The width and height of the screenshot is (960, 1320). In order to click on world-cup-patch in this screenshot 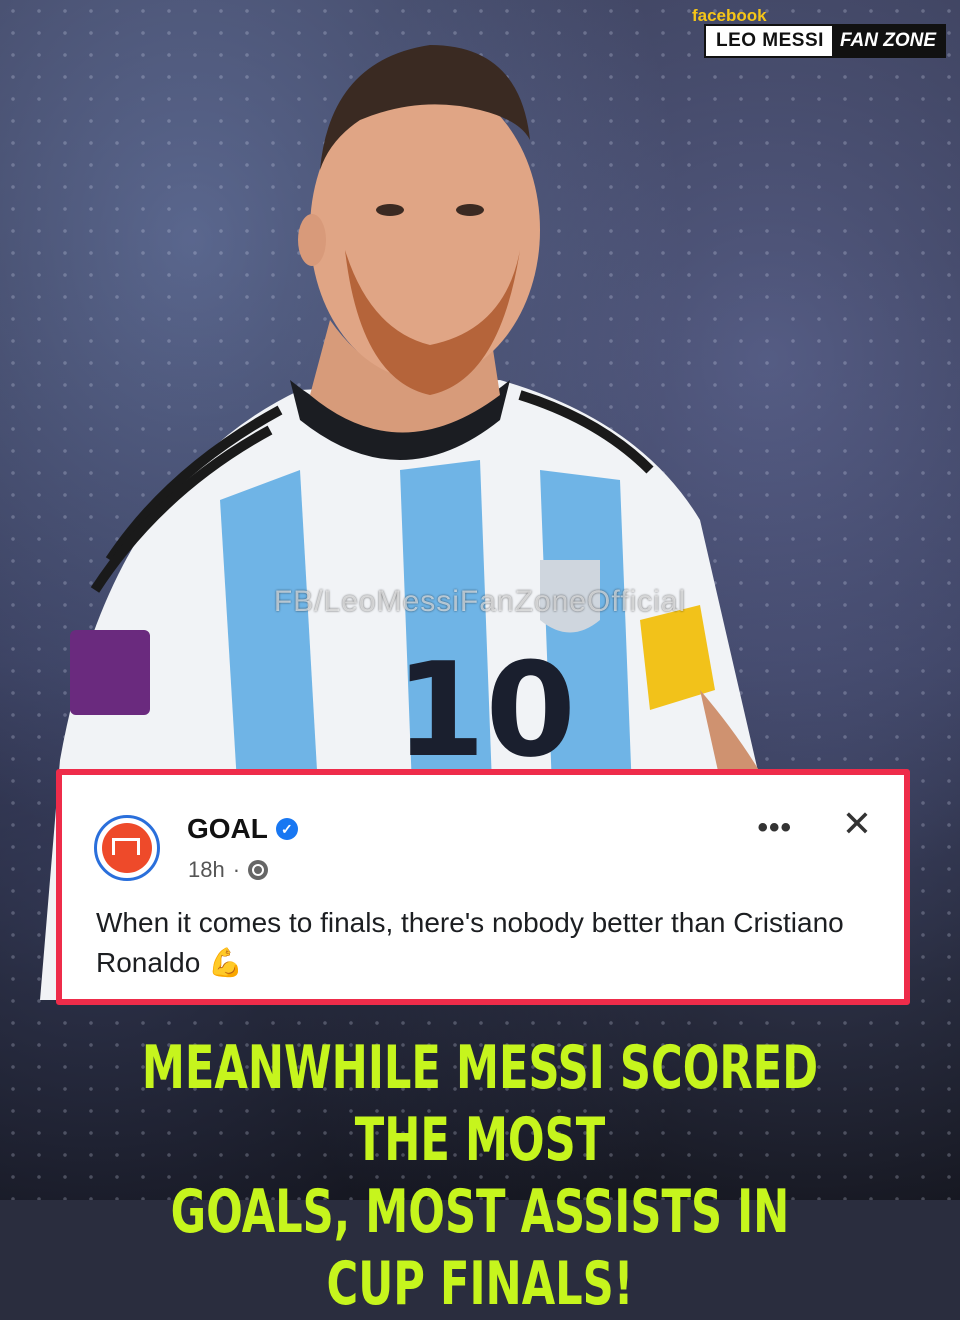, I will do `click(110, 672)`.